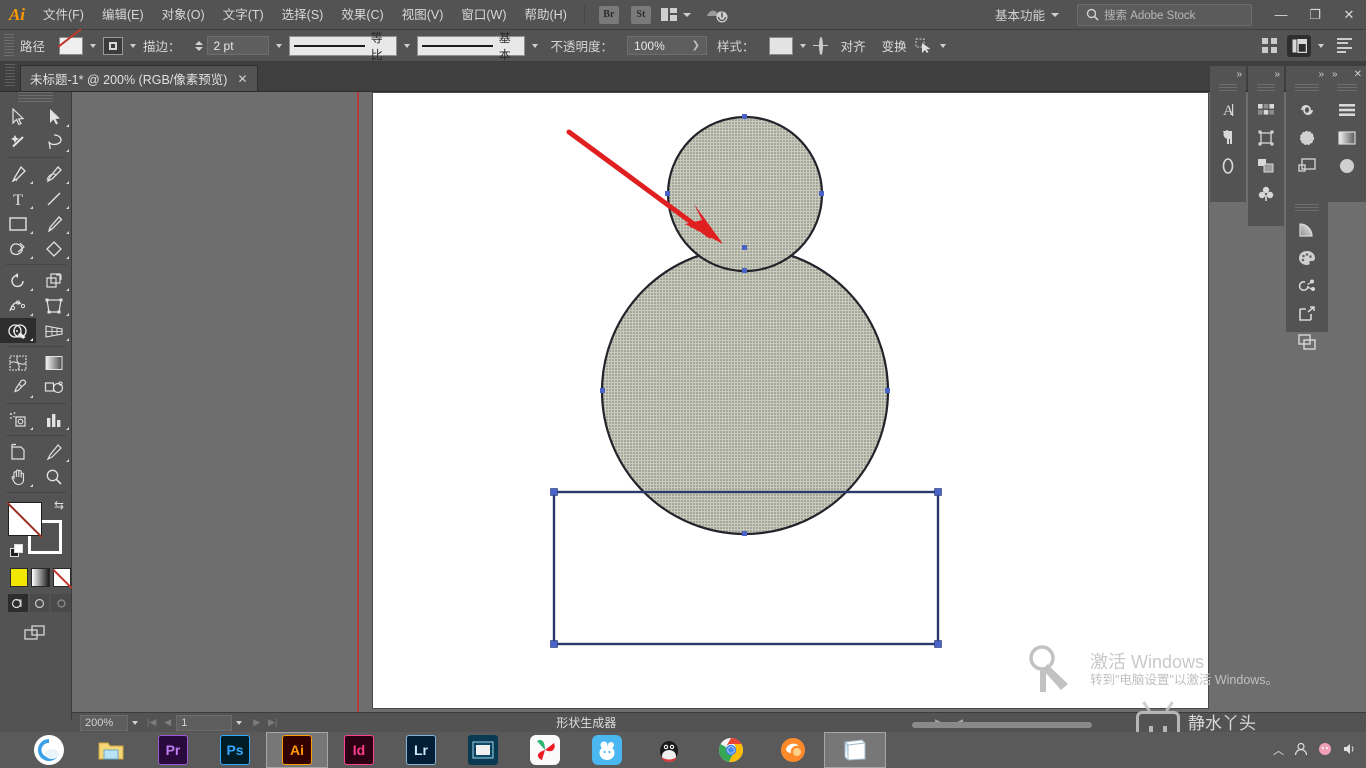 This screenshot has height=768, width=1366. What do you see at coordinates (54, 173) in the screenshot?
I see `curvature-tool` at bounding box center [54, 173].